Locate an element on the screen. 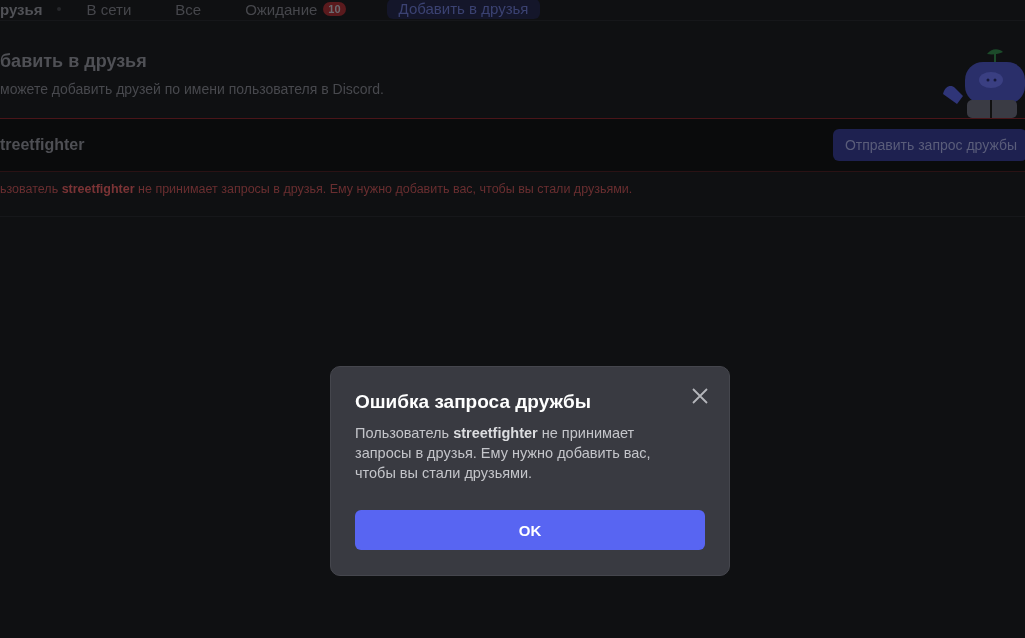  ok-button: OK is located at coordinates (530, 530).